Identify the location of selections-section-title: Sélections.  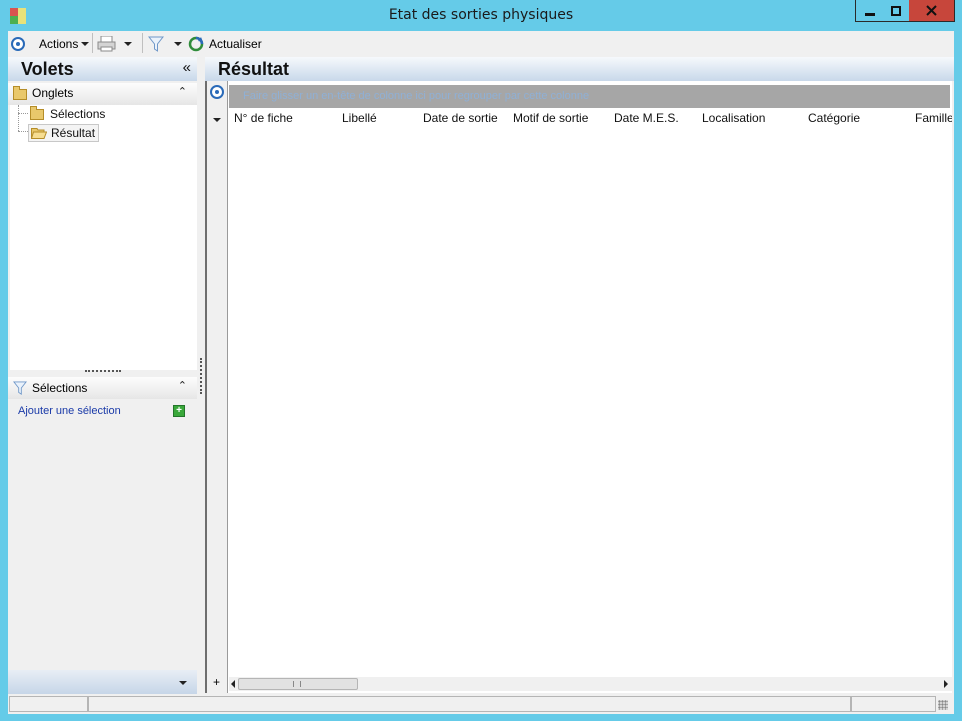
(60, 388).